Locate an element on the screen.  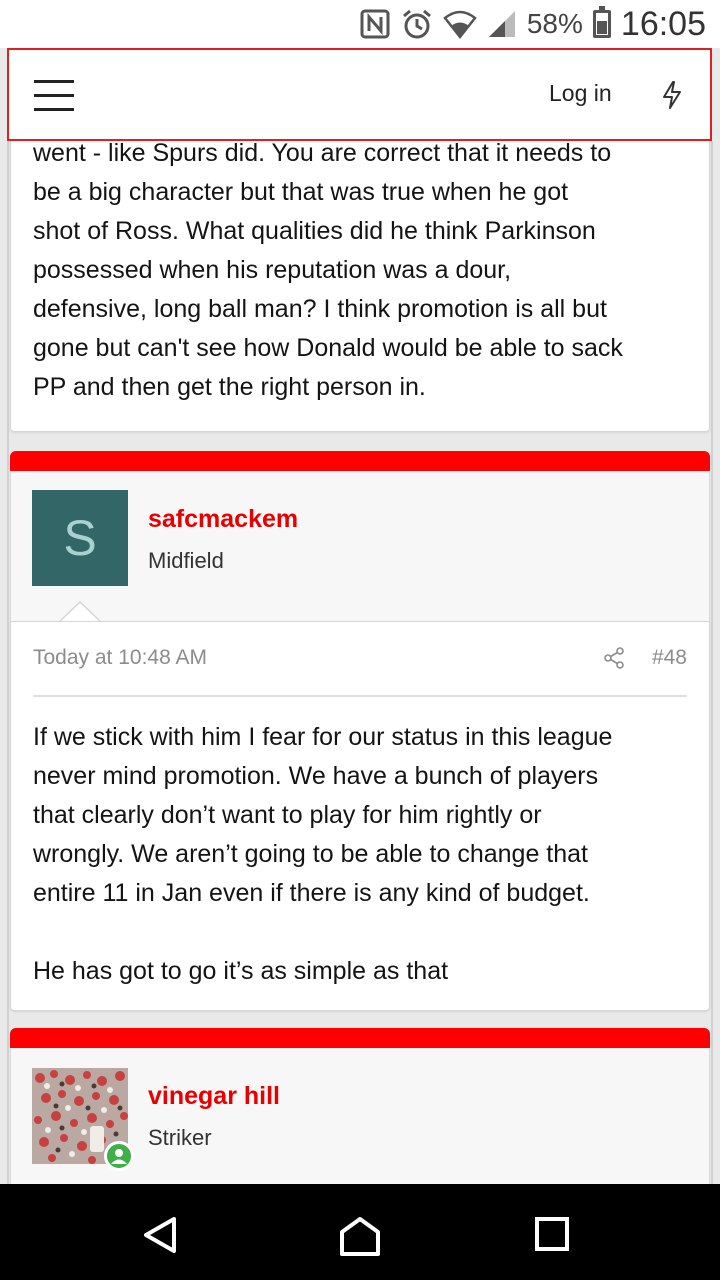
user-title: Midfield is located at coordinates (186, 560).